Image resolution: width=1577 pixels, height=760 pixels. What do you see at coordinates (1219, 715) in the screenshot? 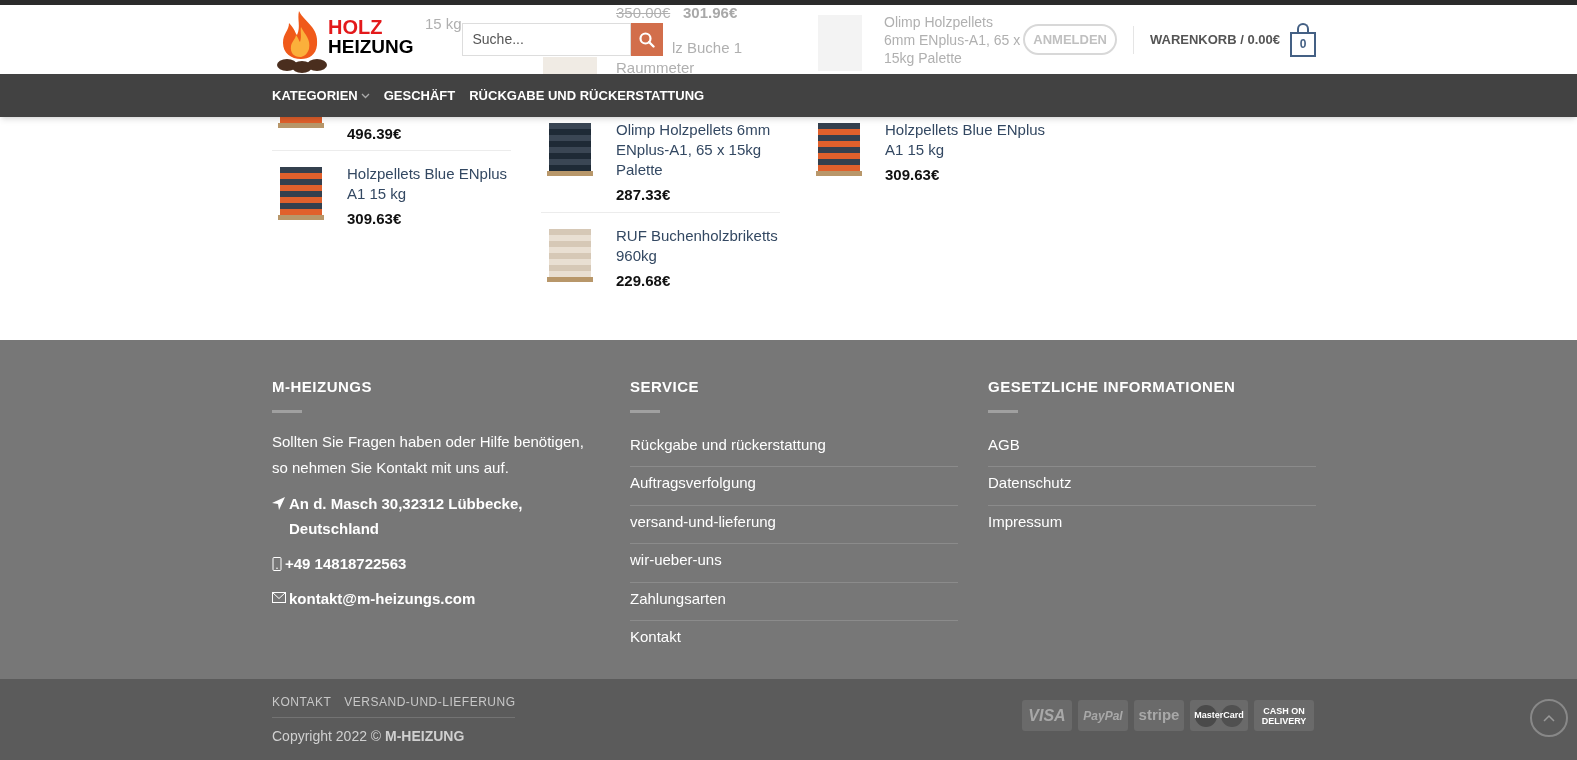
I see `payment-badge: MasterCard` at bounding box center [1219, 715].